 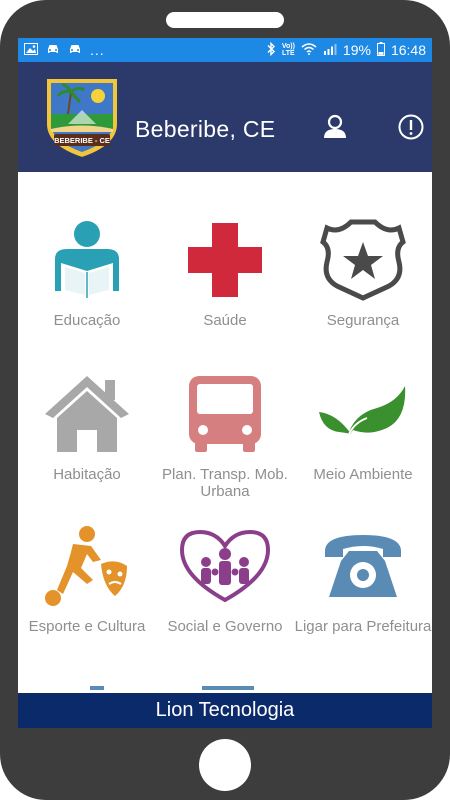 I want to click on menu-item-saude: Saúde, so click(x=225, y=270).